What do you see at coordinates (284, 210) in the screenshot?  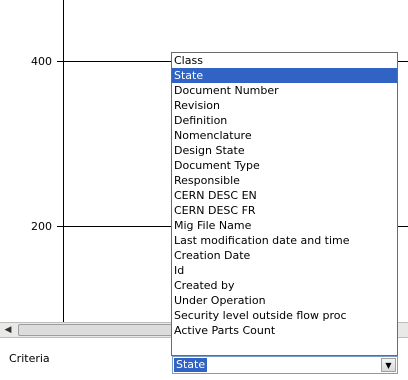 I see `dropdown-option: CERN DESC FR` at bounding box center [284, 210].